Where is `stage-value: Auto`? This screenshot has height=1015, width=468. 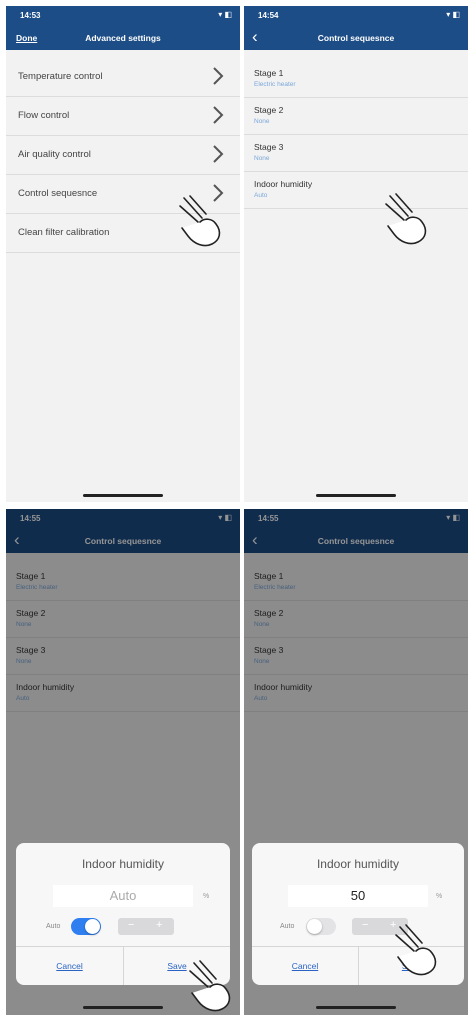 stage-value: Auto is located at coordinates (261, 195).